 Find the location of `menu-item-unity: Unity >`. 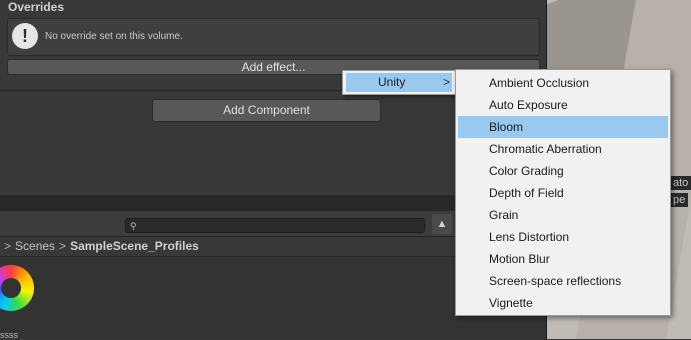

menu-item-unity: Unity > is located at coordinates (399, 82).